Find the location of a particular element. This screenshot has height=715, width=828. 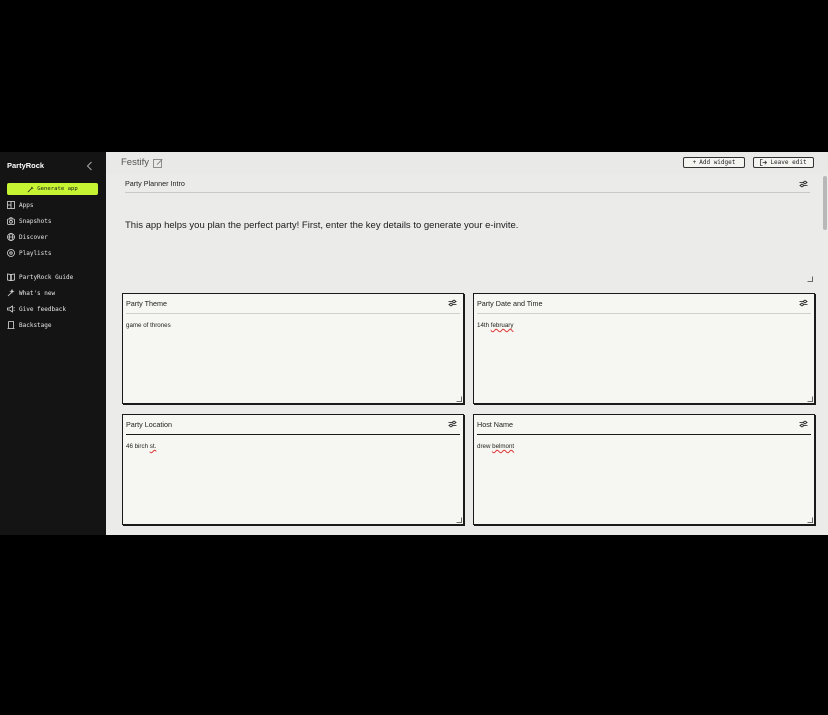

sidebar-item-label: What's new is located at coordinates (37, 293).